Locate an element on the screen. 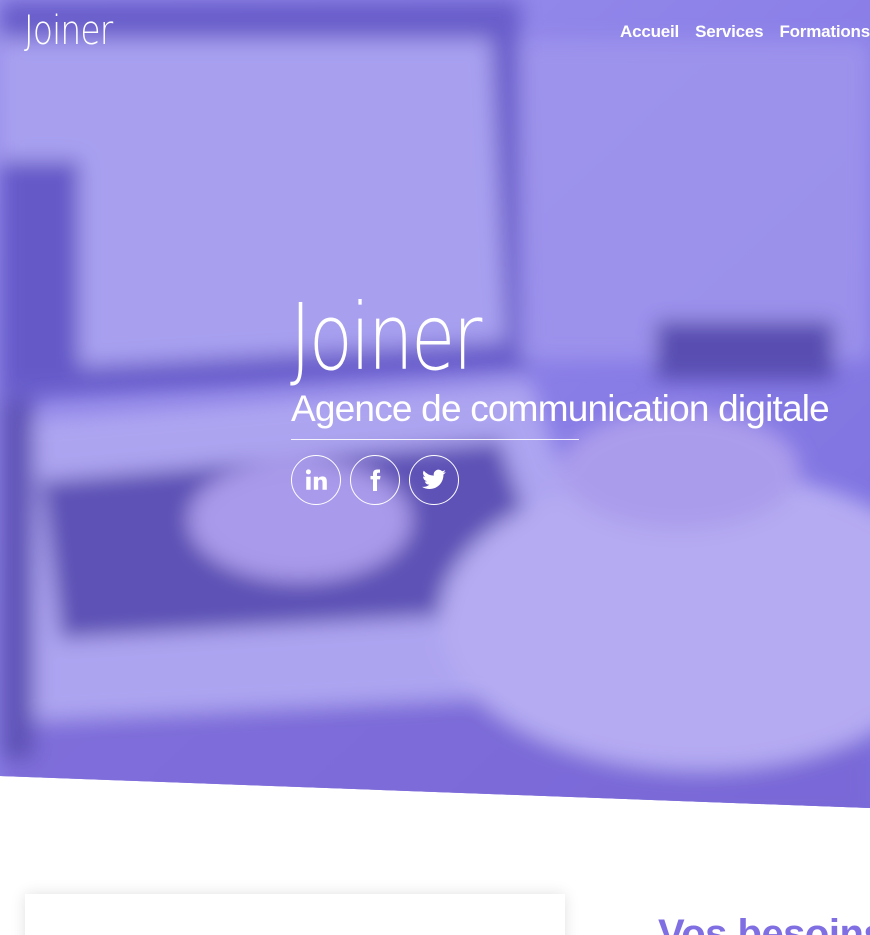  linkedin-icon is located at coordinates (316, 479).